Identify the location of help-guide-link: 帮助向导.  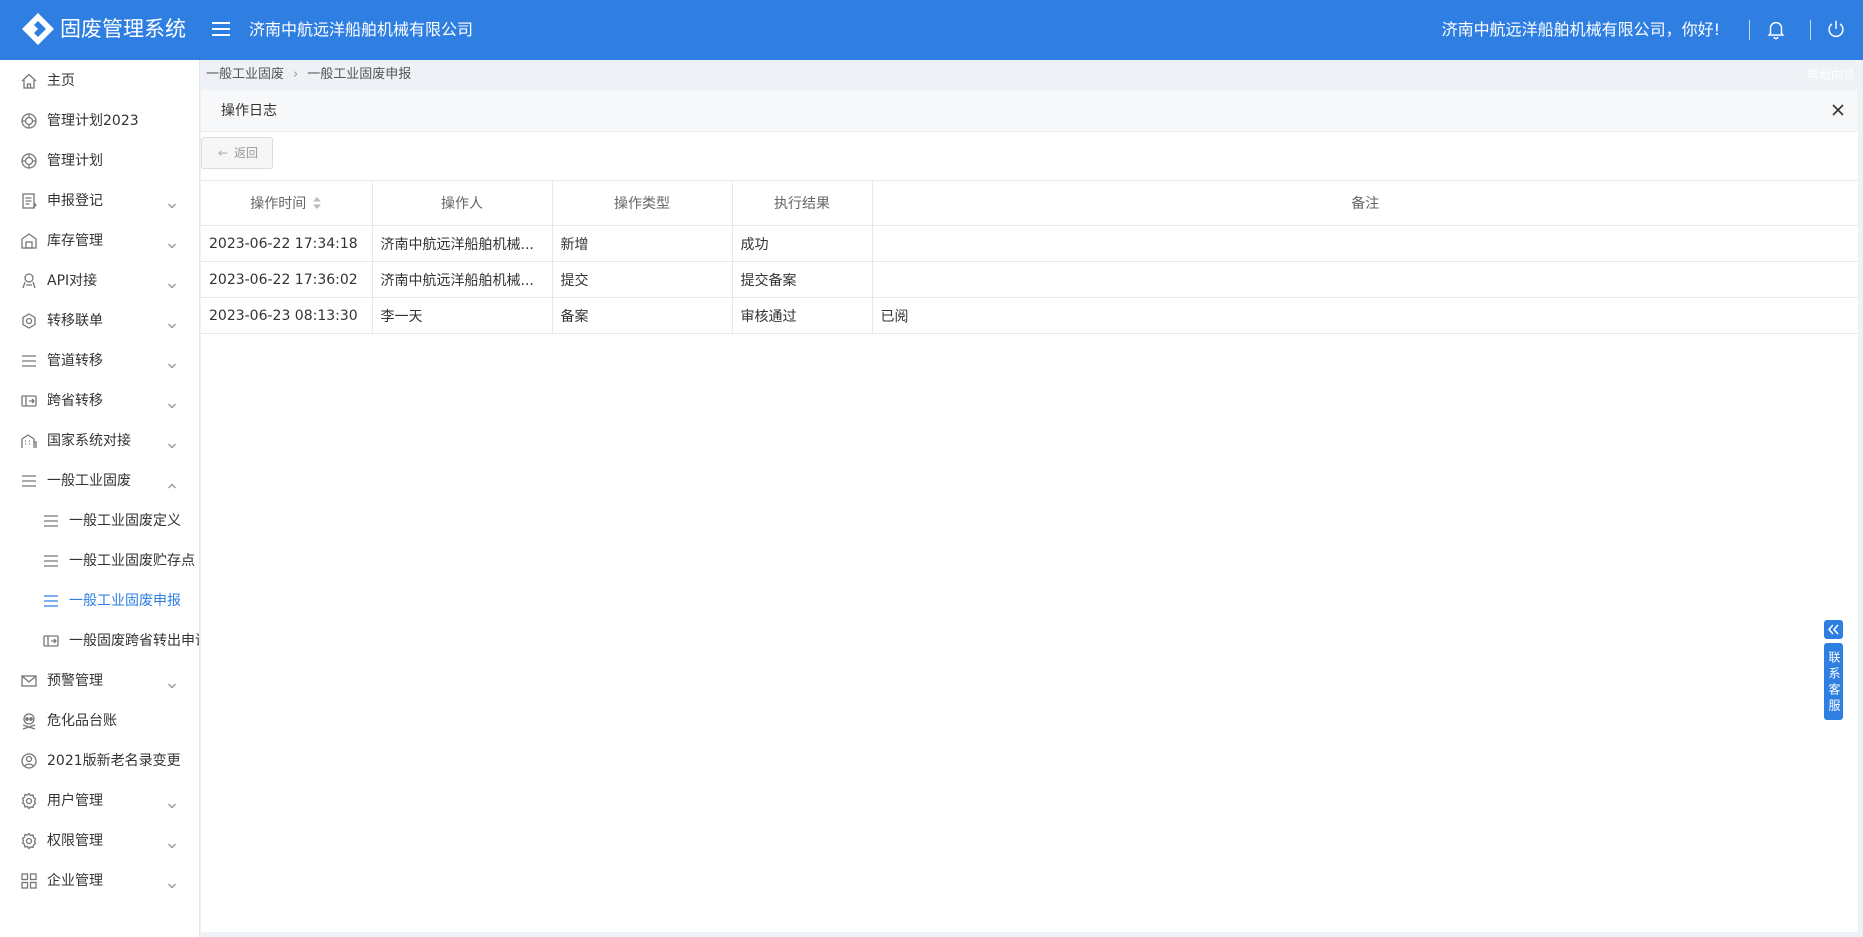
(1831, 75).